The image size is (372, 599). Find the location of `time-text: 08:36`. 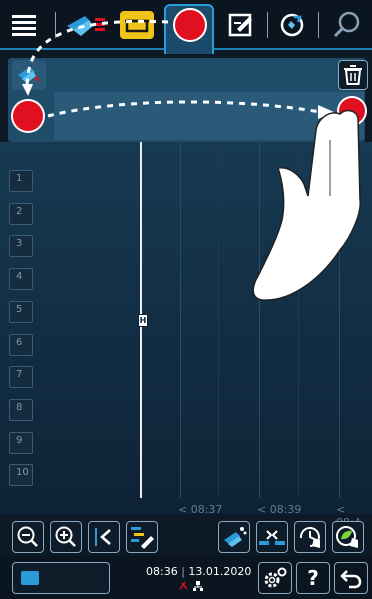

time-text: 08:36 is located at coordinates (162, 571).